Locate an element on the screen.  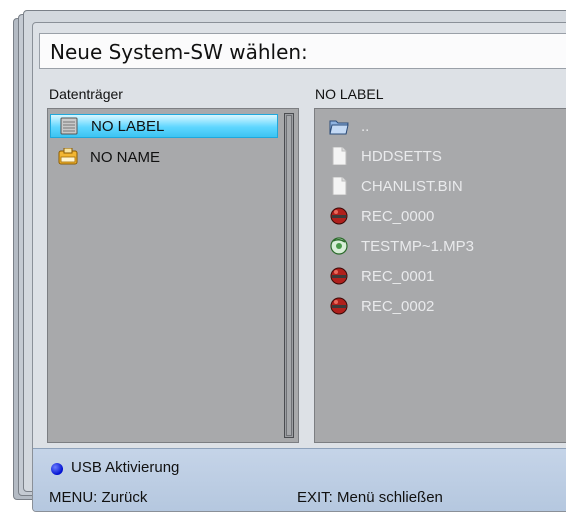
file-item-label: HDDSETTS is located at coordinates (401, 156).